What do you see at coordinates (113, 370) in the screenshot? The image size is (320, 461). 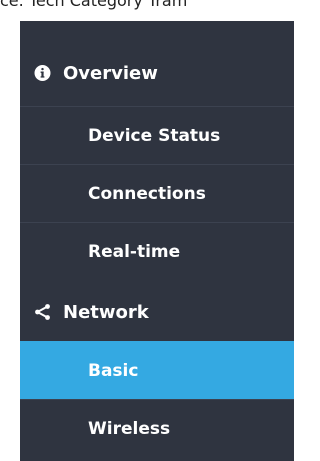 I see `sidebar-item-label: Basic` at bounding box center [113, 370].